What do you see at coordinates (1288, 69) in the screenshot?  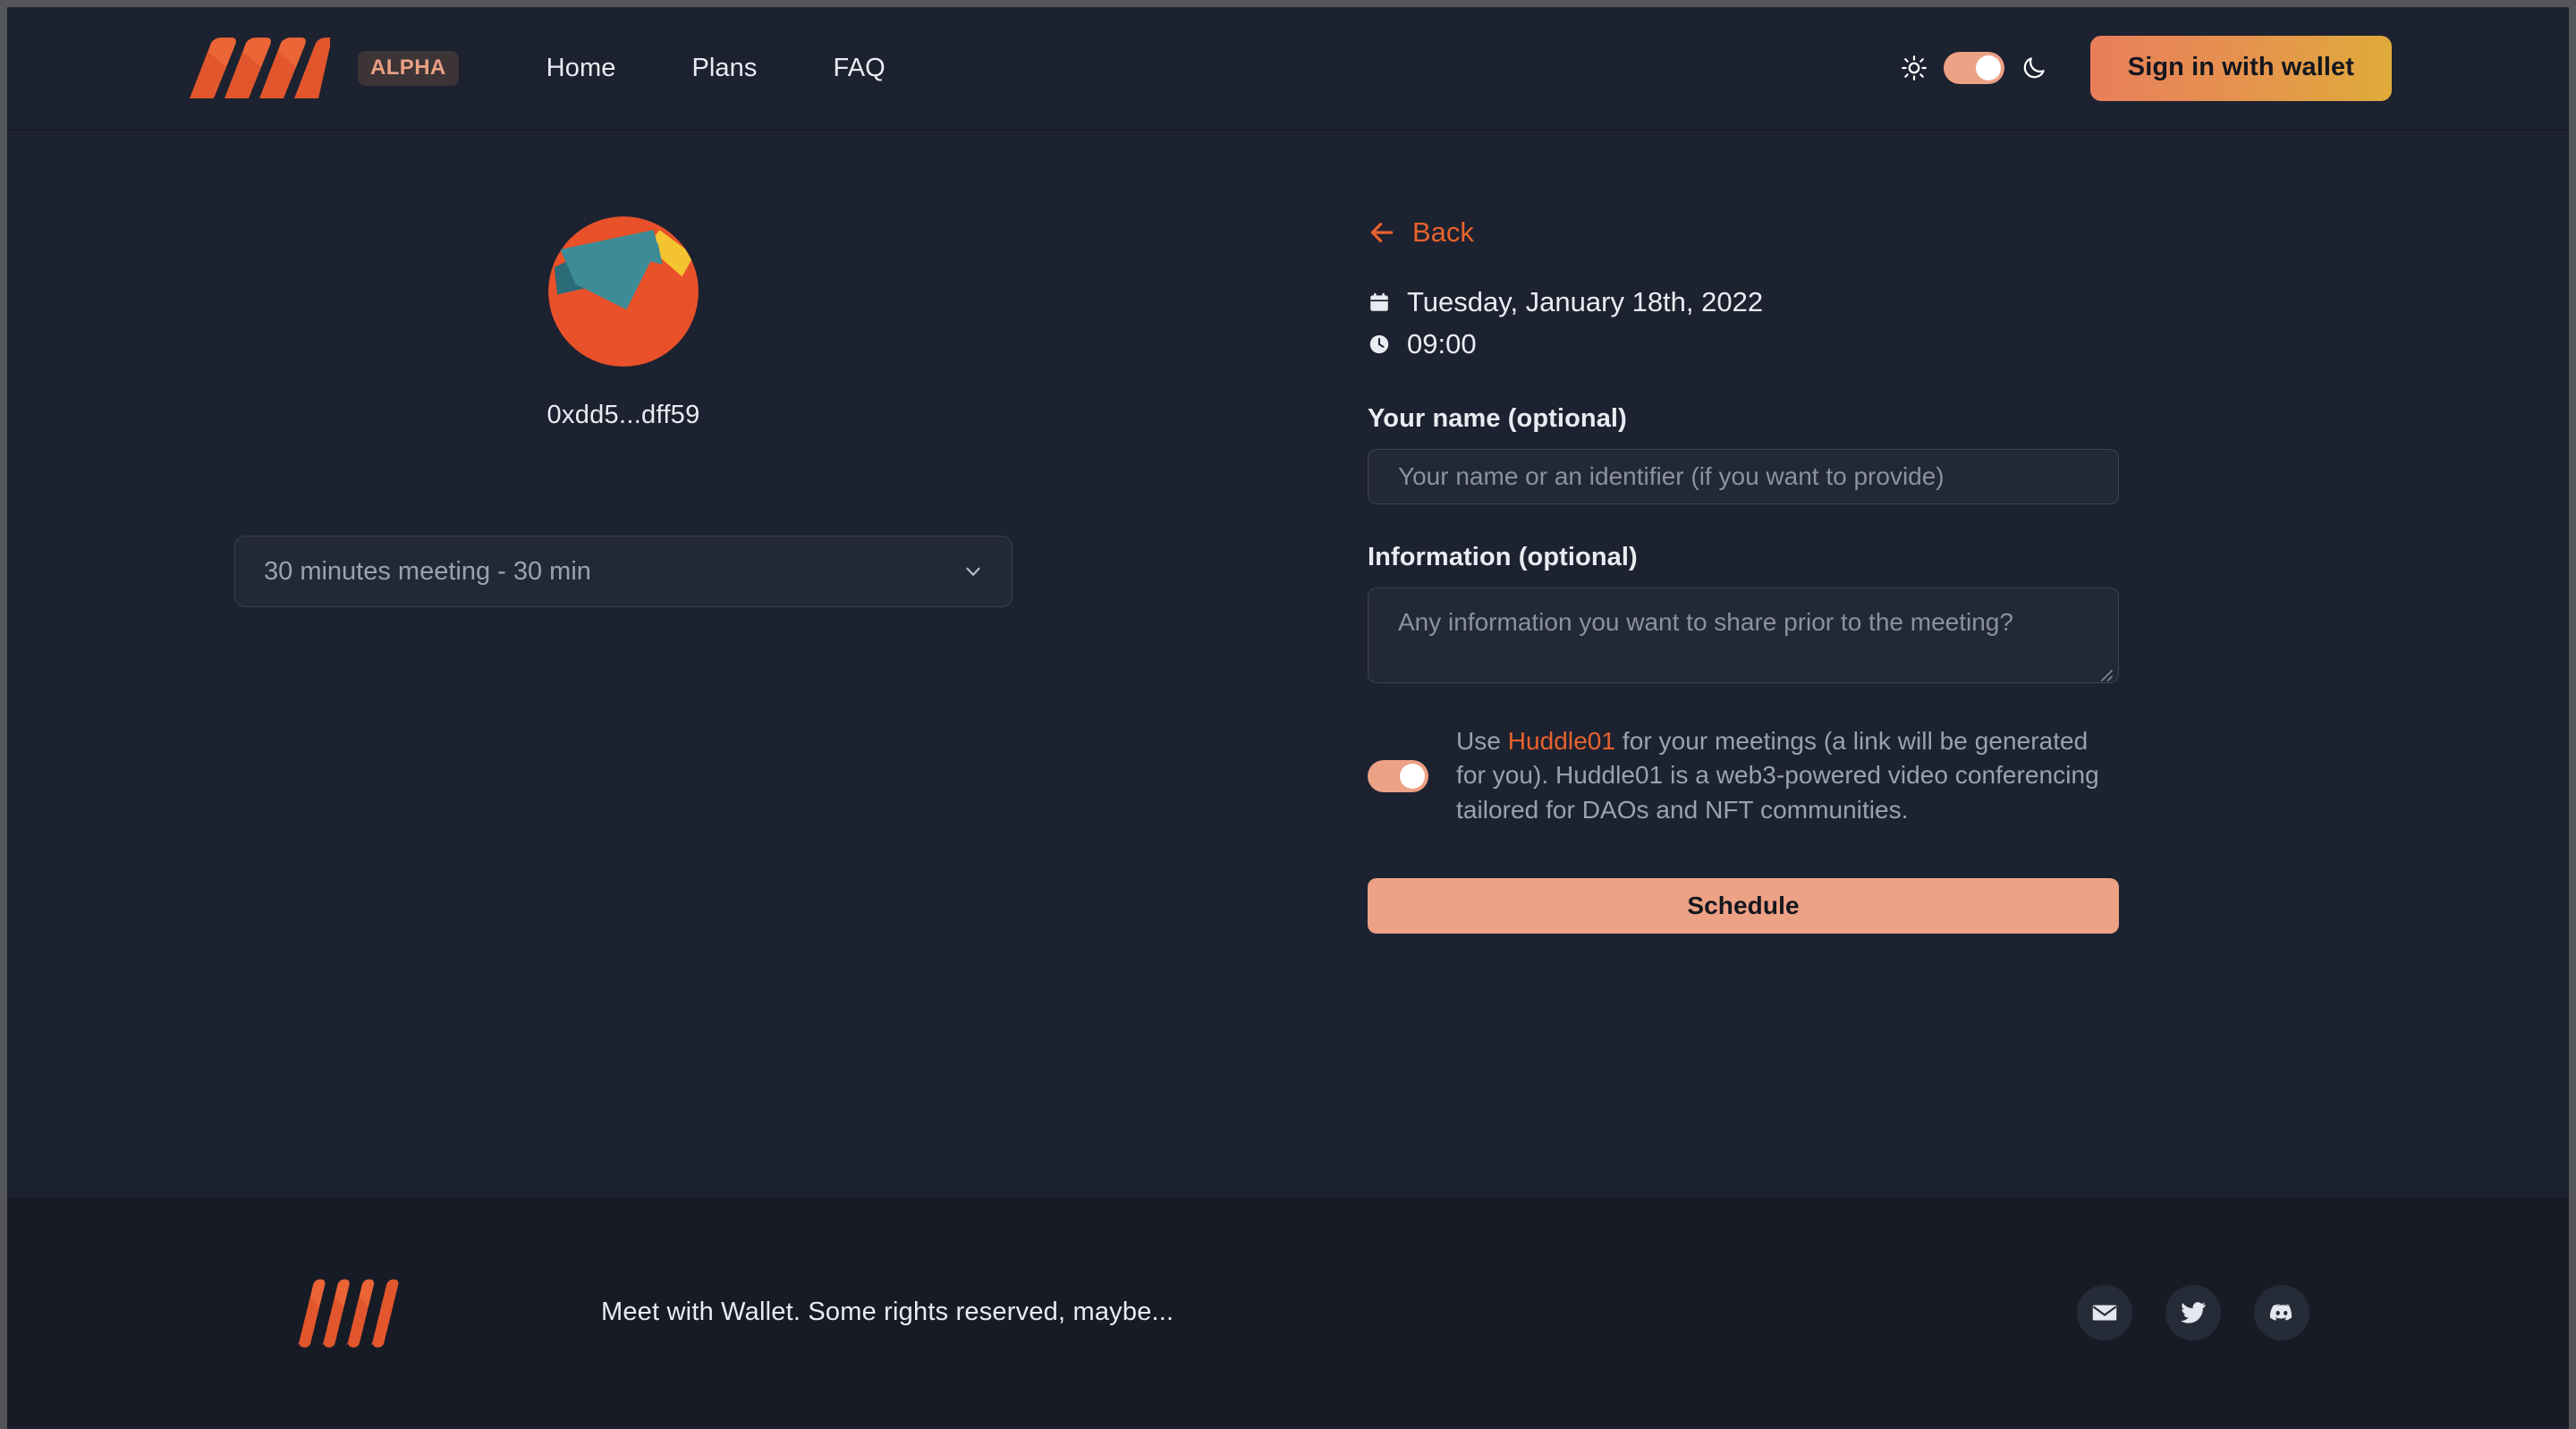 I see `site-header: ALPHA Home Plans FAQ Sign in with wallet` at bounding box center [1288, 69].